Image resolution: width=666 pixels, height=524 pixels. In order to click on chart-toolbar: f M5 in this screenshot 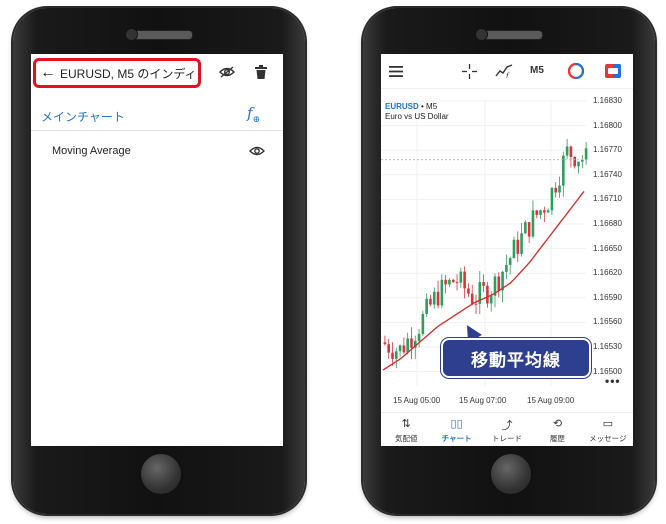, I will do `click(507, 71)`.